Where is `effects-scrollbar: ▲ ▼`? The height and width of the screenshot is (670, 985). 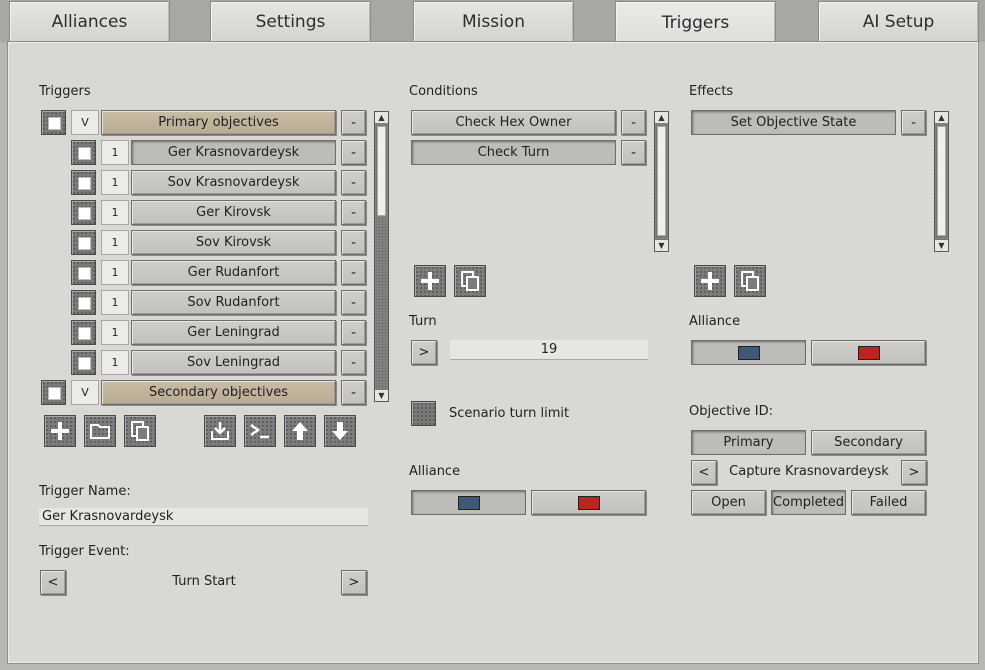 effects-scrollbar: ▲ ▼ is located at coordinates (941, 181).